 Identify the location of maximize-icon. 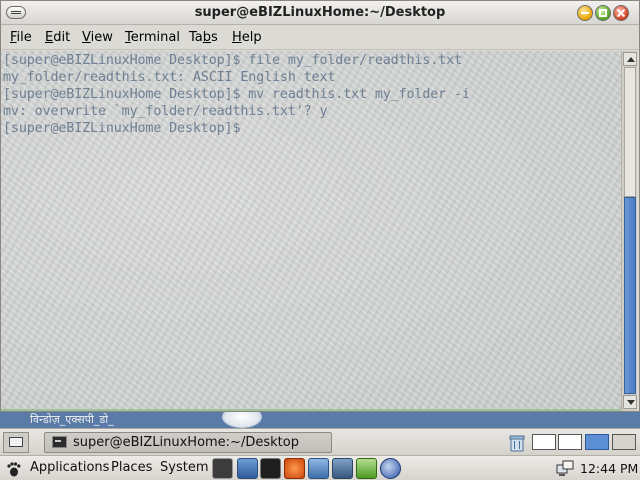
(603, 13).